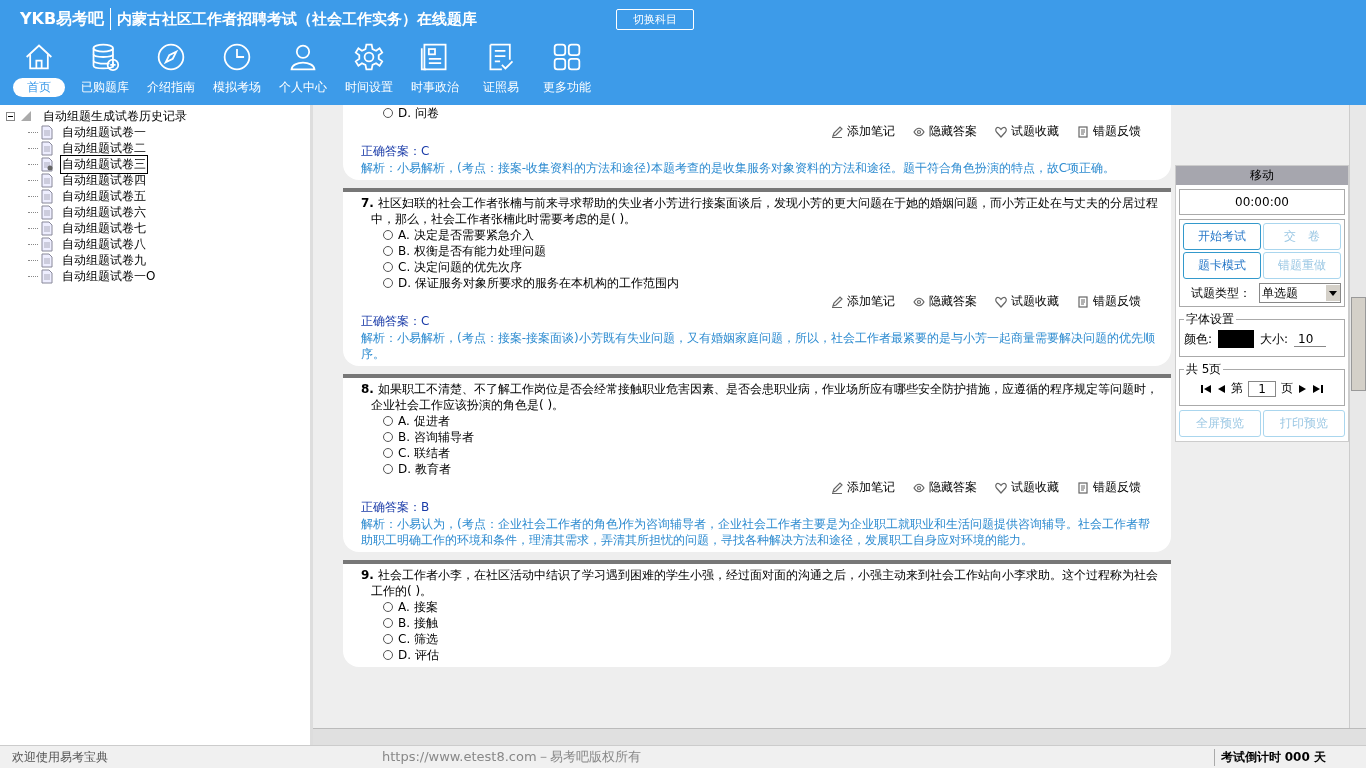 The width and height of the screenshot is (1366, 768). I want to click on compass-icon, so click(171, 57).